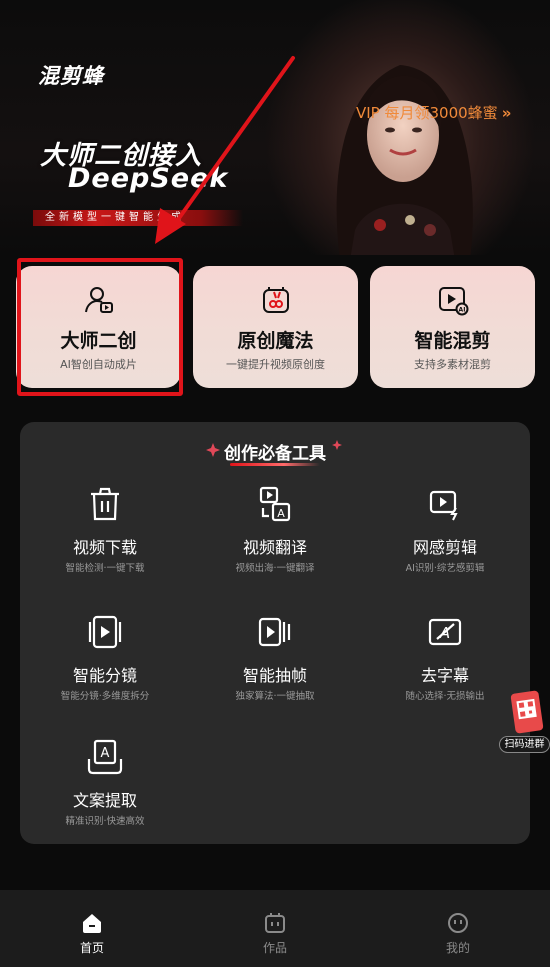 The width and height of the screenshot is (550, 967). What do you see at coordinates (452, 341) in the screenshot?
I see `feature-title: 智能混剪` at bounding box center [452, 341].